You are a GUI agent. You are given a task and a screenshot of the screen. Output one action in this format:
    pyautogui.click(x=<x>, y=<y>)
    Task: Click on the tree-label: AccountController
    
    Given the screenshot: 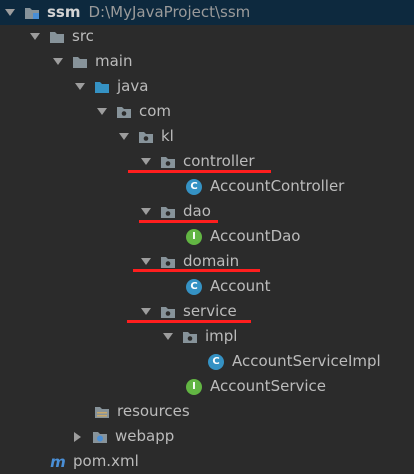 What is the action you would take?
    pyautogui.click(x=277, y=186)
    